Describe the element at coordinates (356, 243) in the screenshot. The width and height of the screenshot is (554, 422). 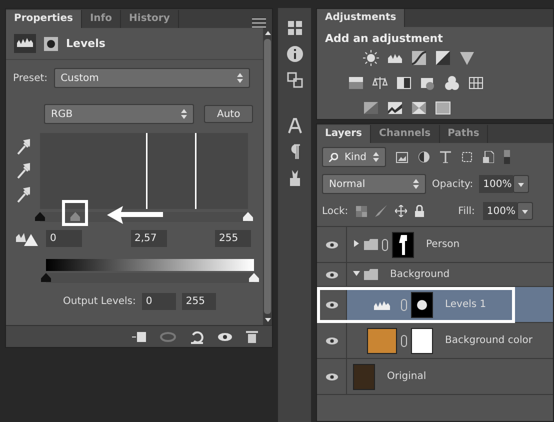
I see `collapsed-triangle-icon` at that location.